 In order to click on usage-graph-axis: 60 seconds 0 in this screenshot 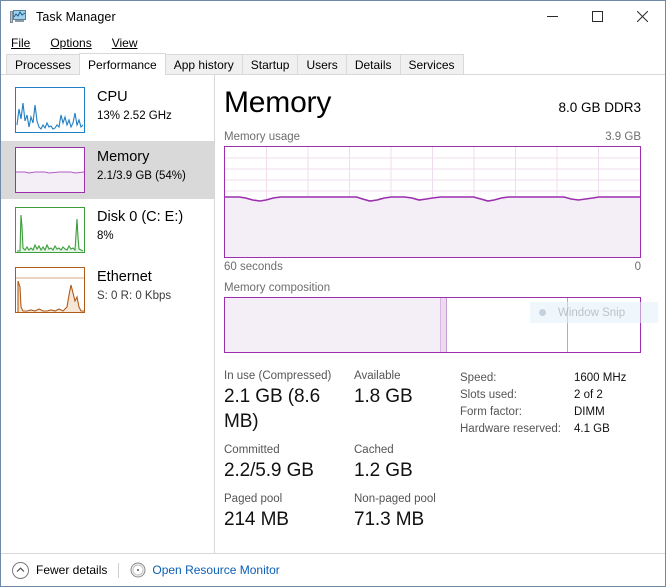, I will do `click(432, 267)`.